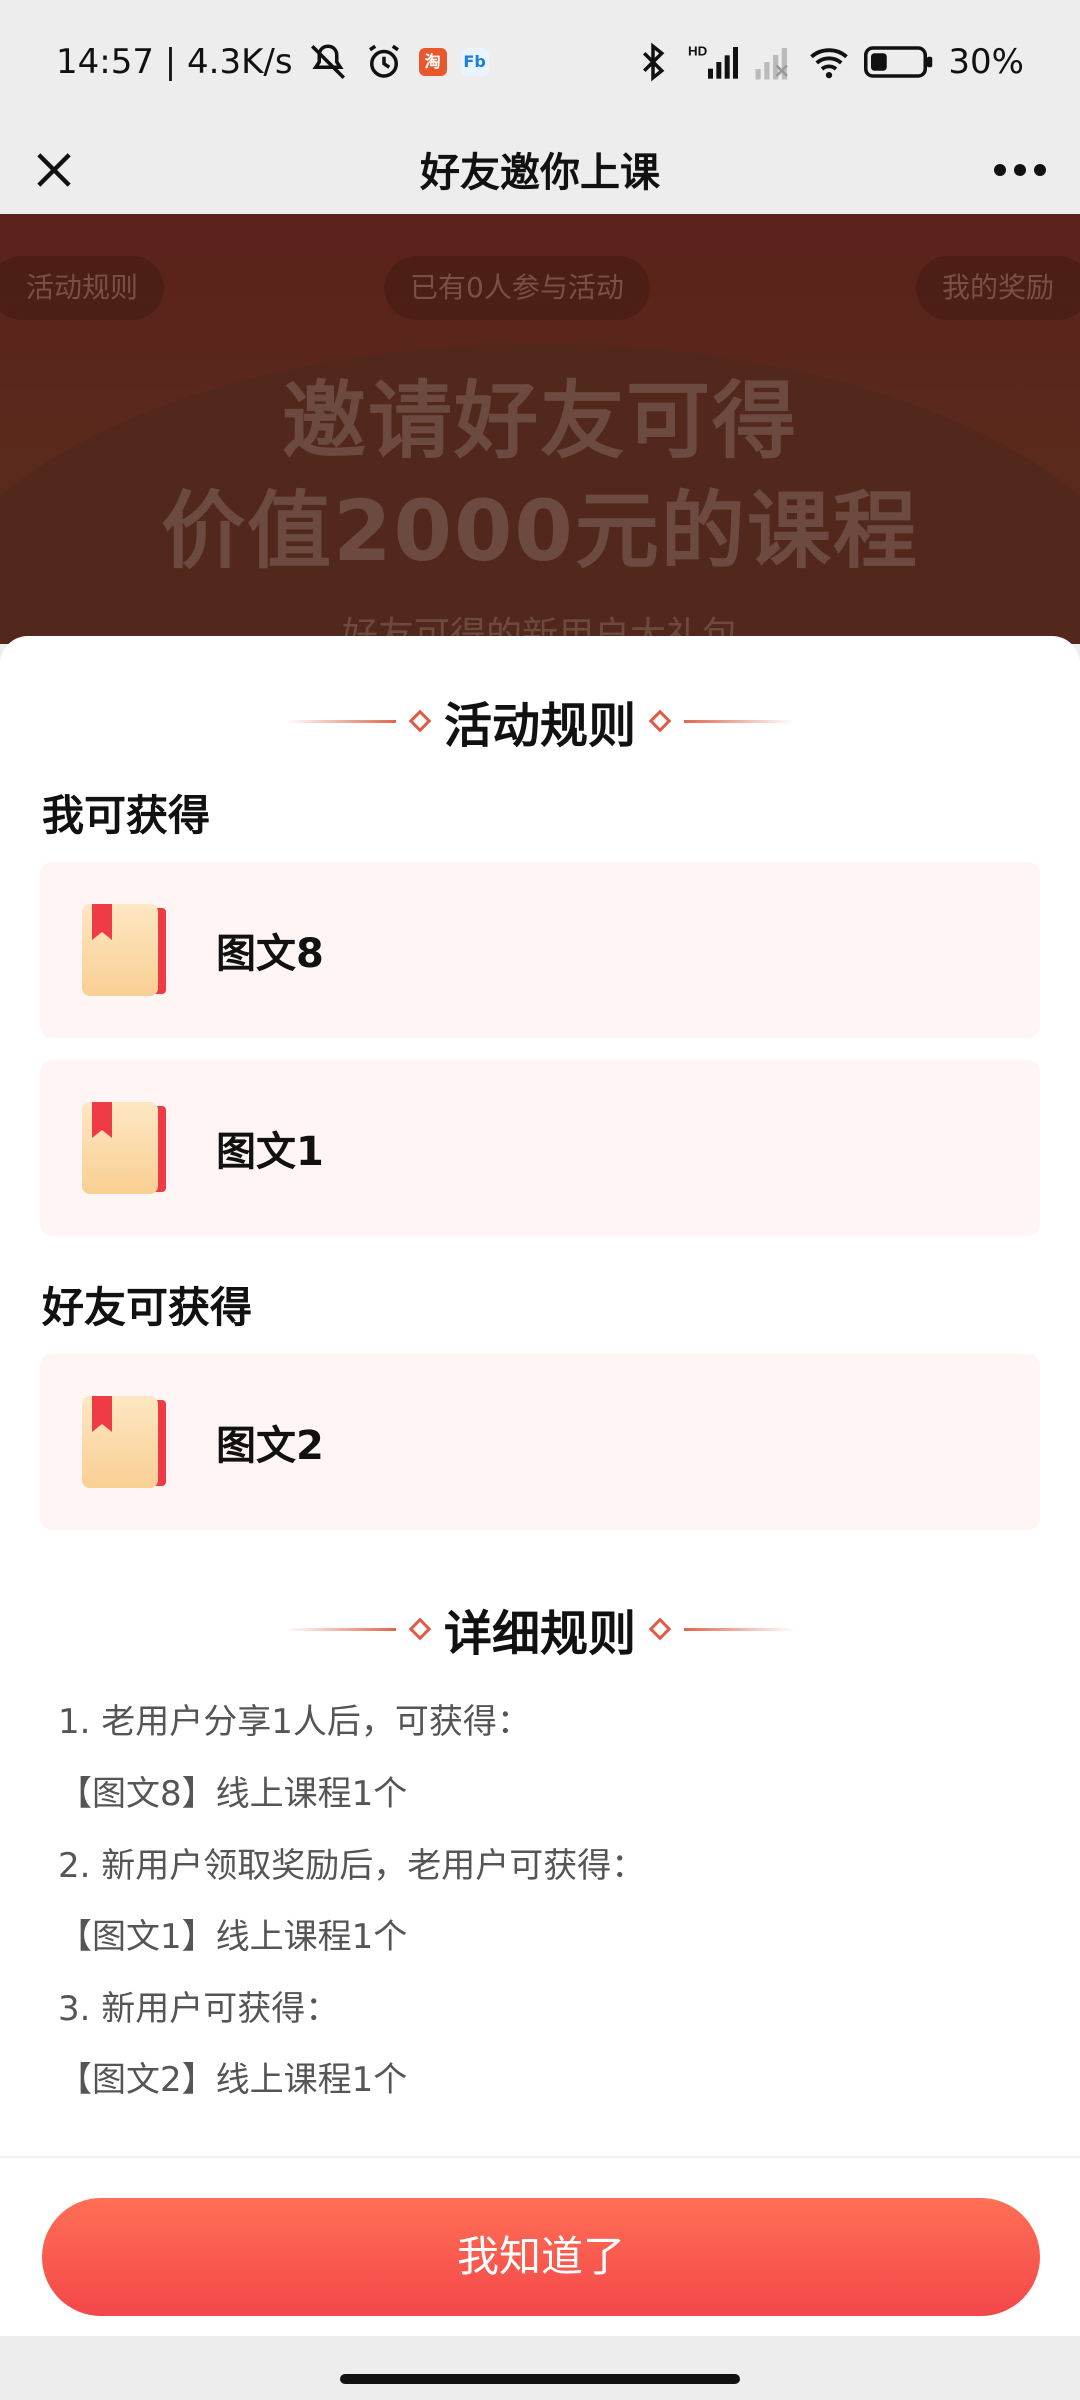 The image size is (1080, 2400). I want to click on wifi-icon, so click(829, 63).